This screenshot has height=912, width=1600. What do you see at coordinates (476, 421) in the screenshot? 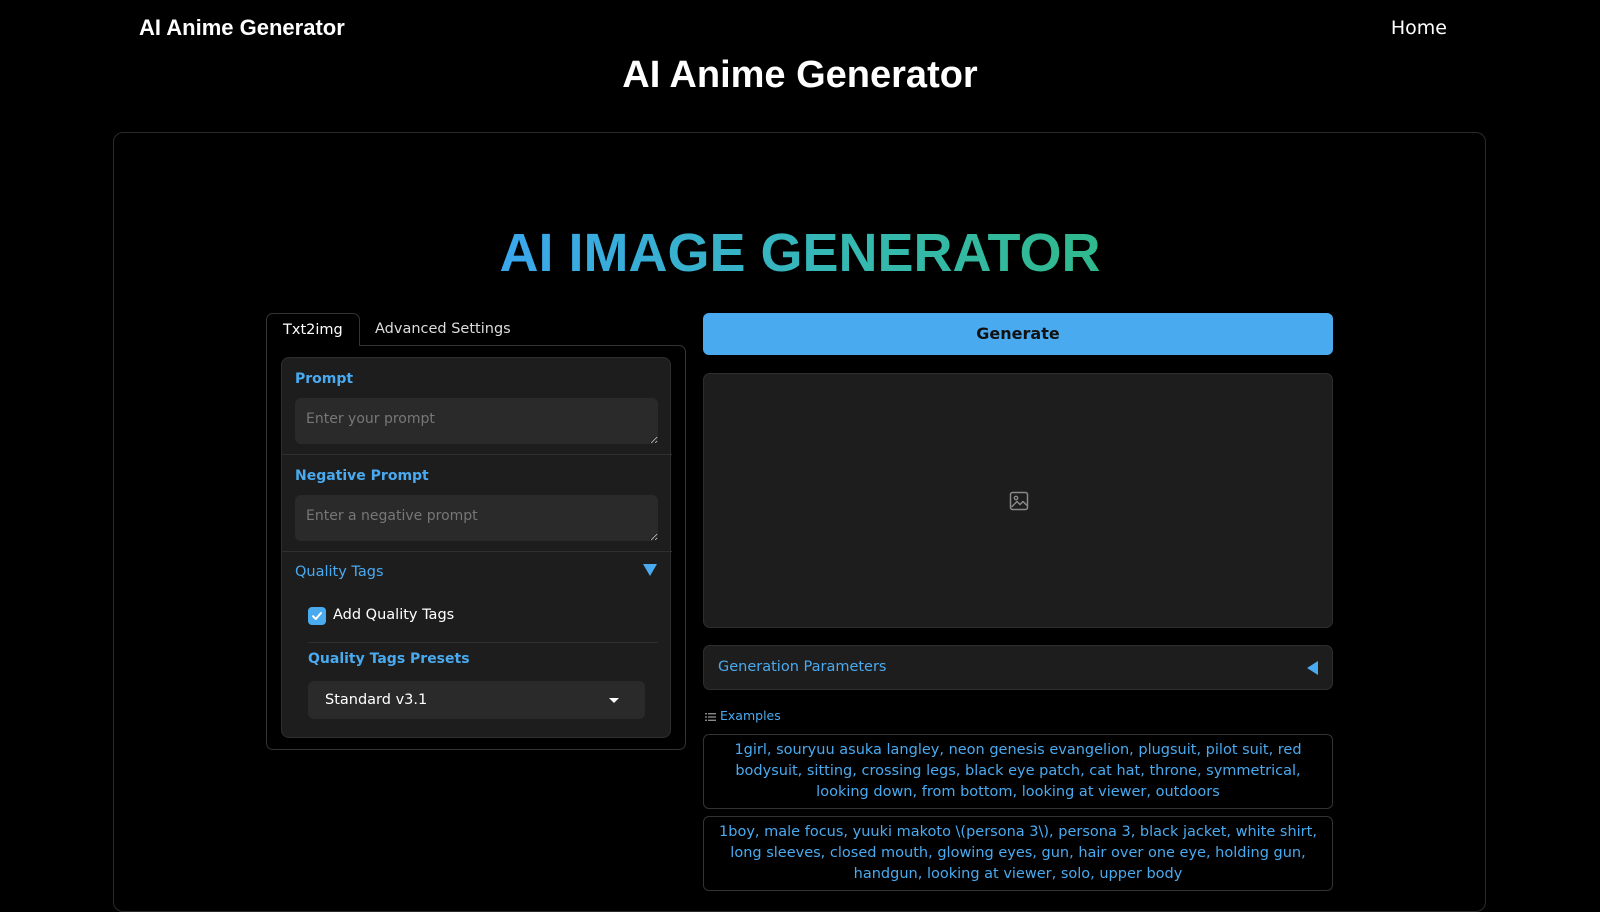
I see `prompt-input` at bounding box center [476, 421].